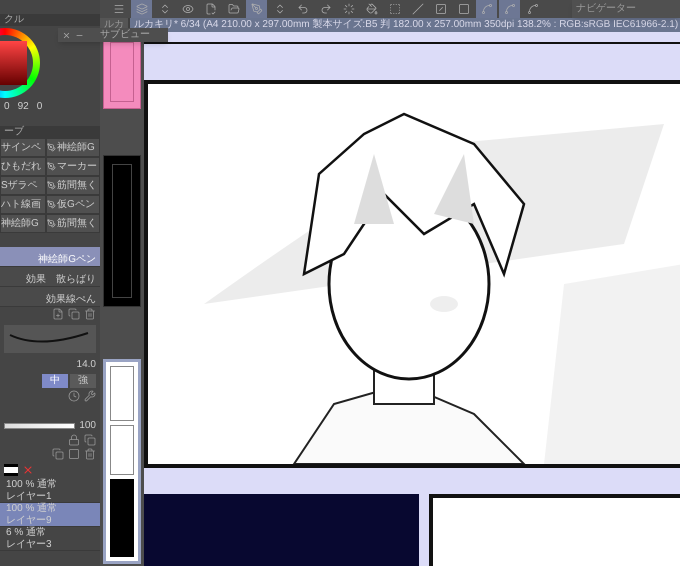 This screenshot has height=566, width=680. I want to click on panel-title: ナビゲーター, so click(606, 9).